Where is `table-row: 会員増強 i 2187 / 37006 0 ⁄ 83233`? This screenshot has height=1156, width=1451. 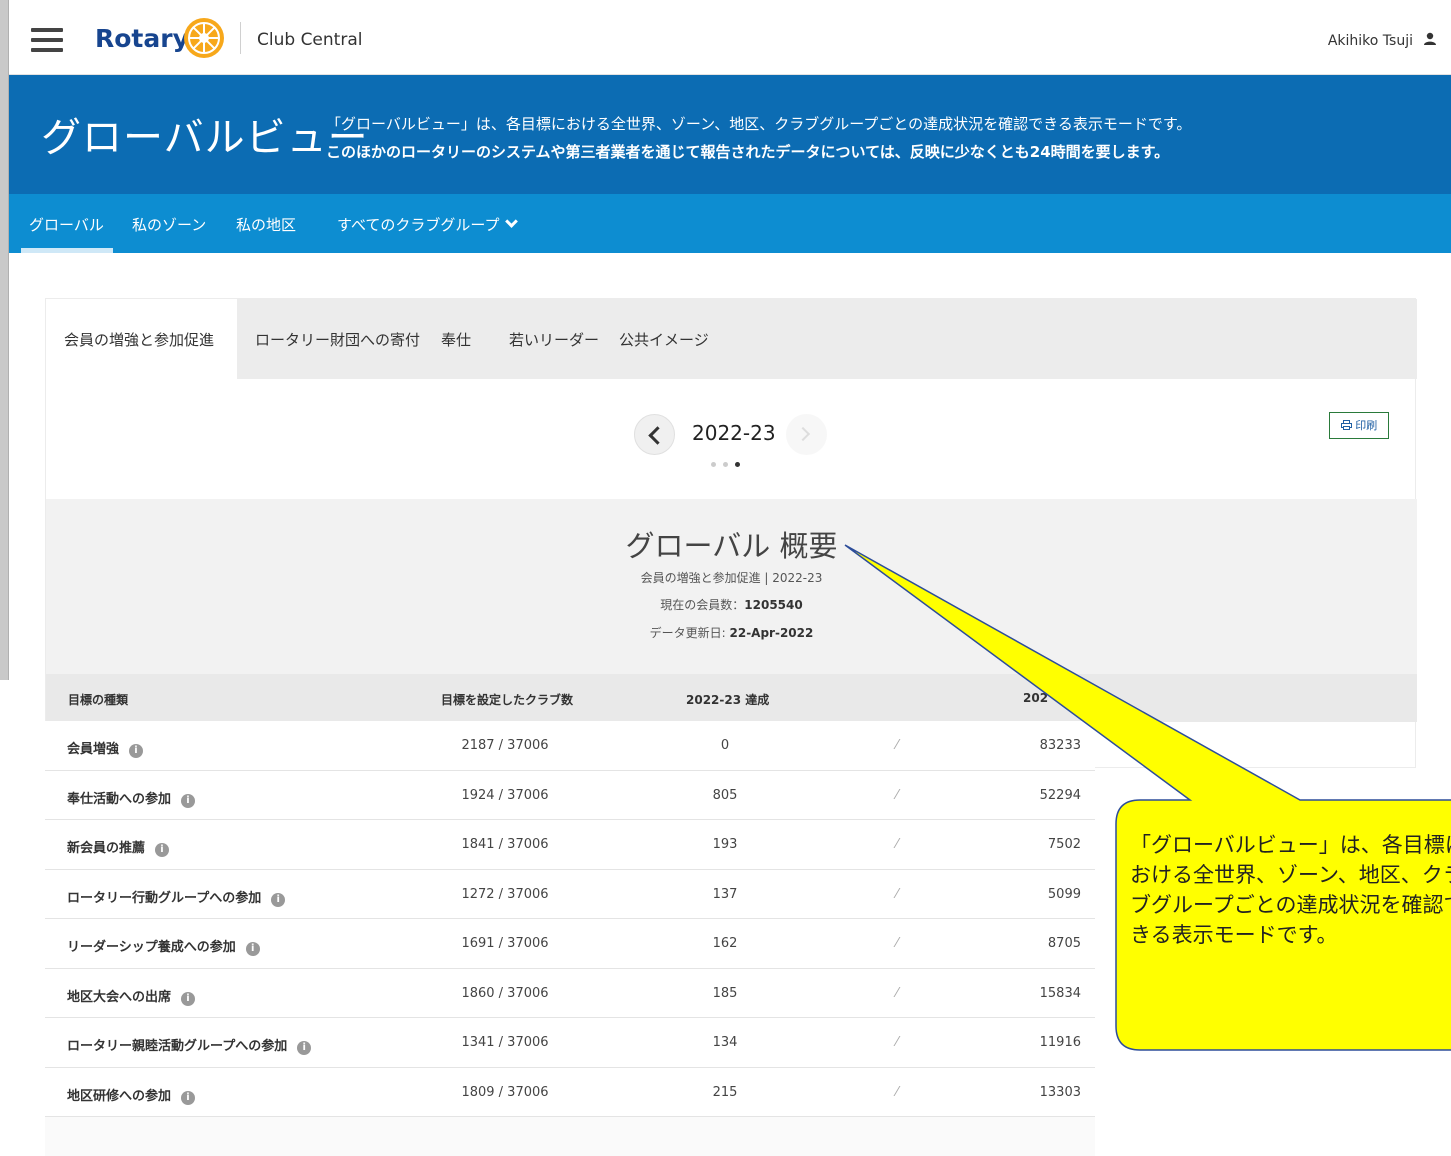
table-row: 会員増強 i 2187 / 37006 0 ⁄ 83233 is located at coordinates (570, 746).